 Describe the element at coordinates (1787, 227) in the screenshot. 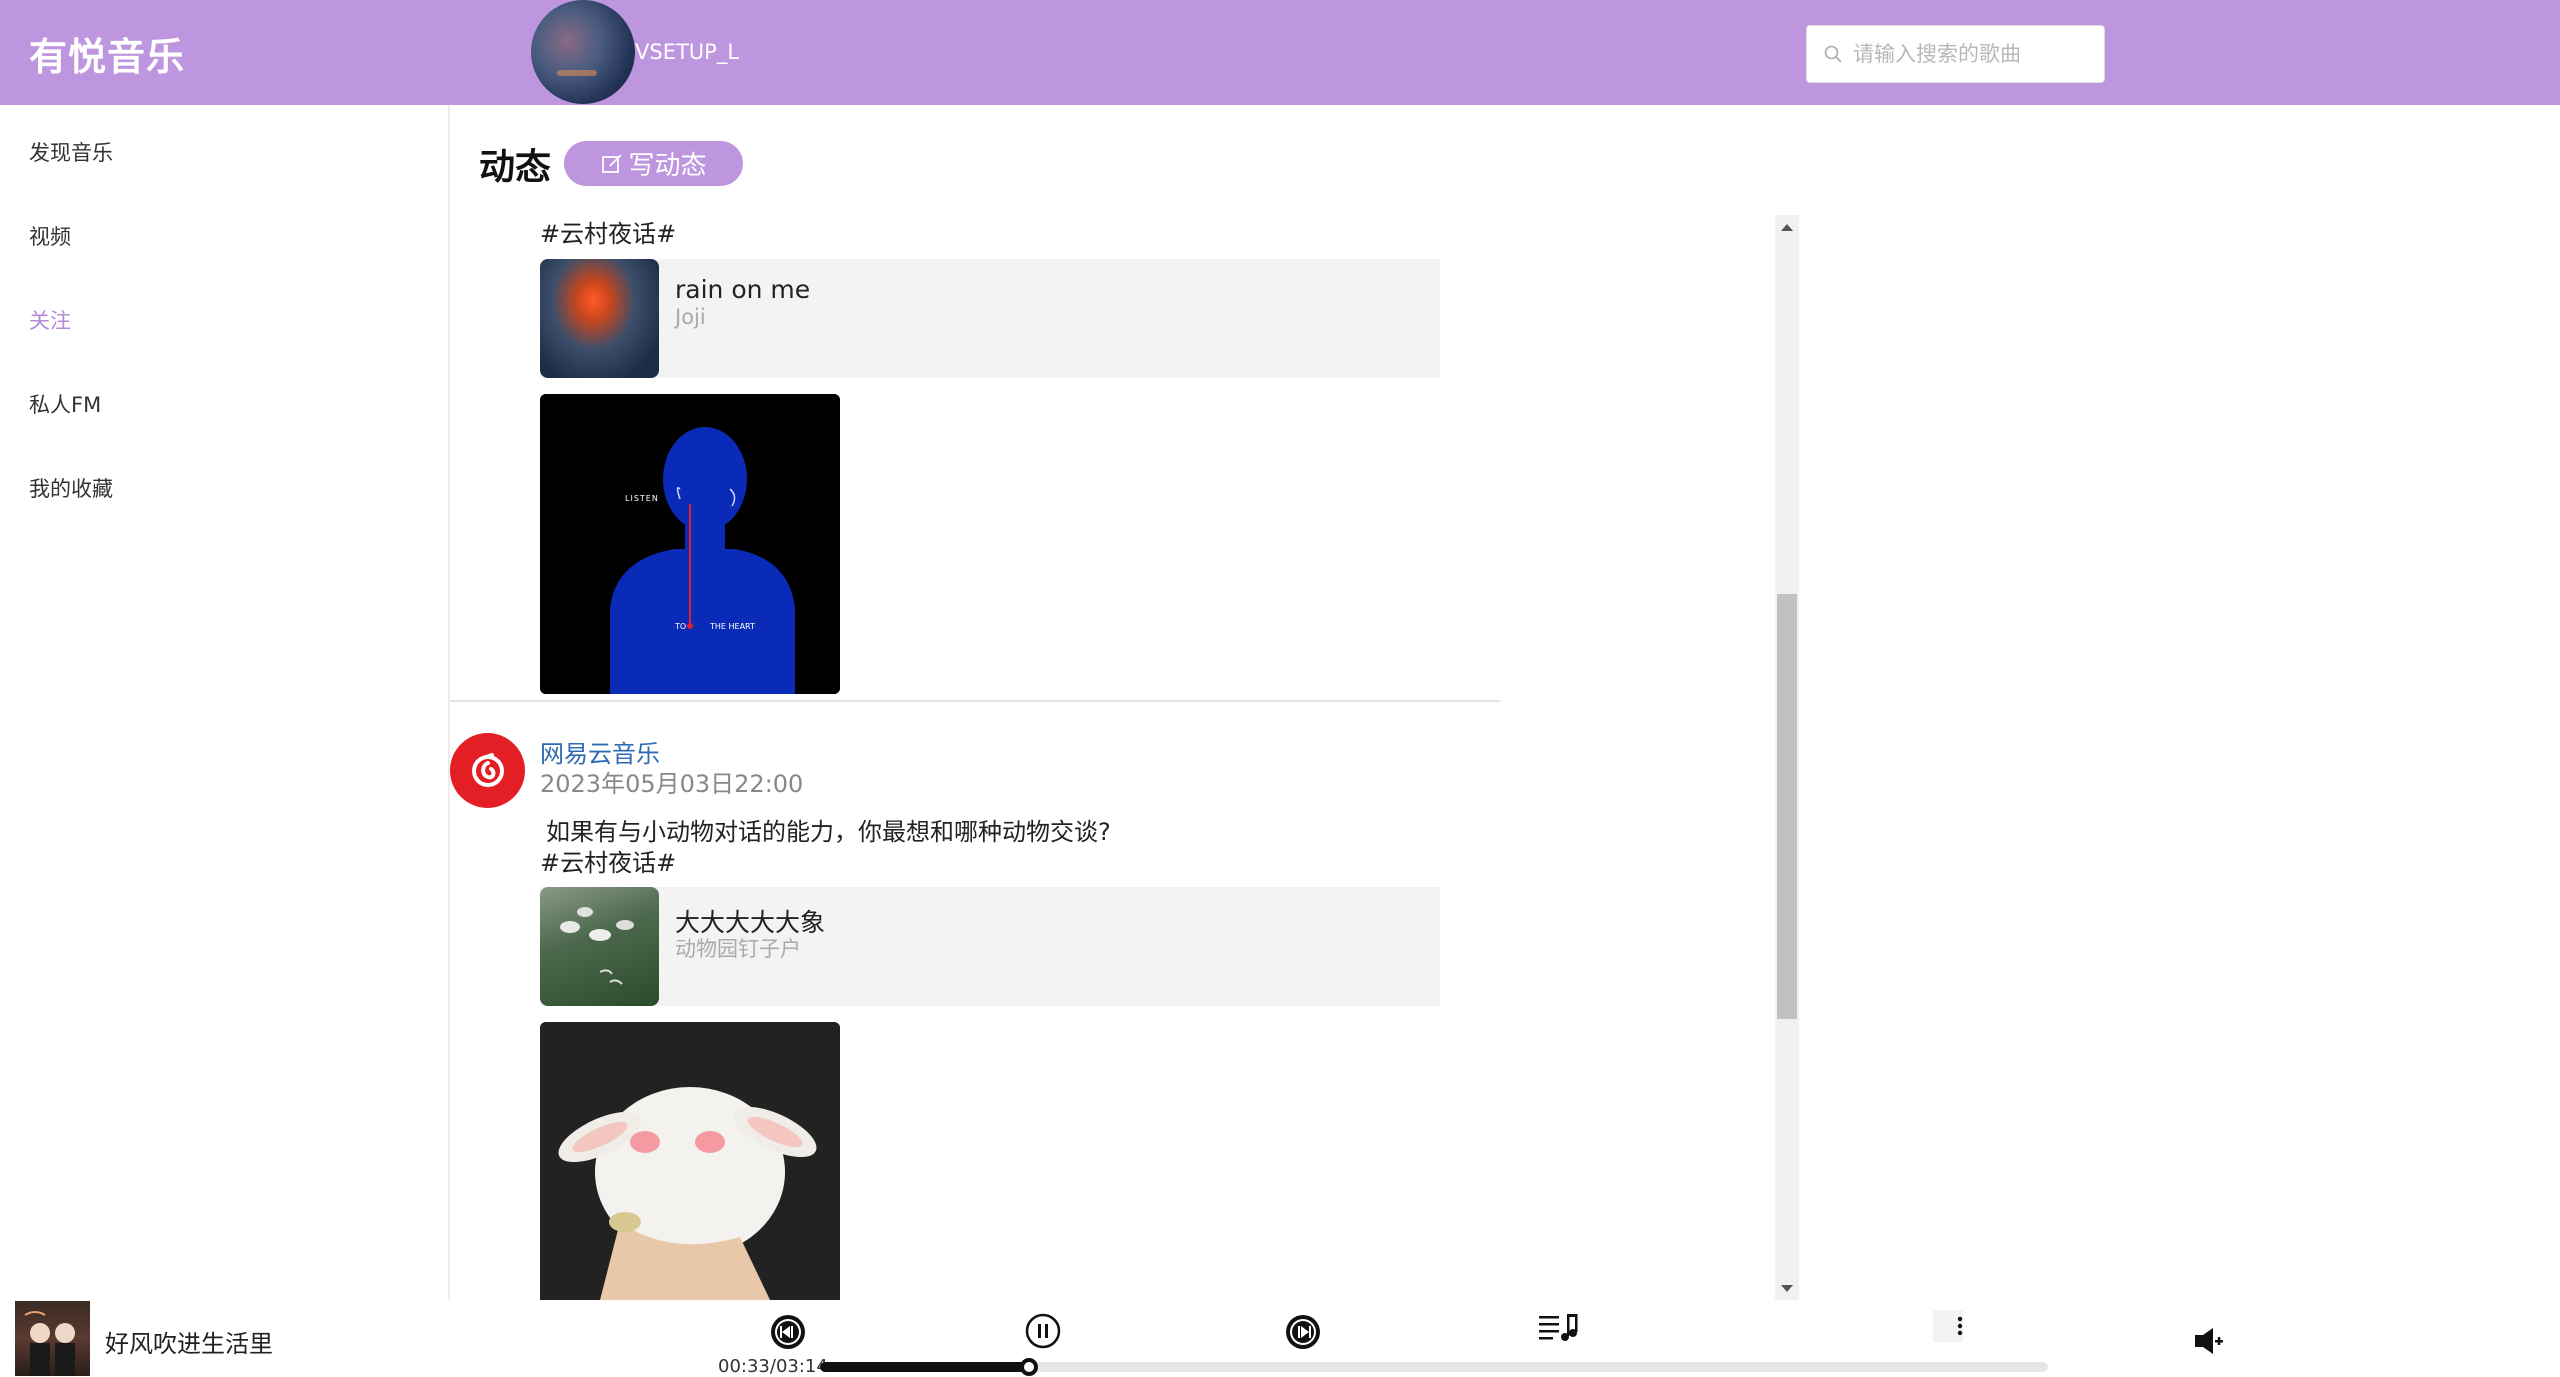

I see `scroll-up-arrow` at that location.